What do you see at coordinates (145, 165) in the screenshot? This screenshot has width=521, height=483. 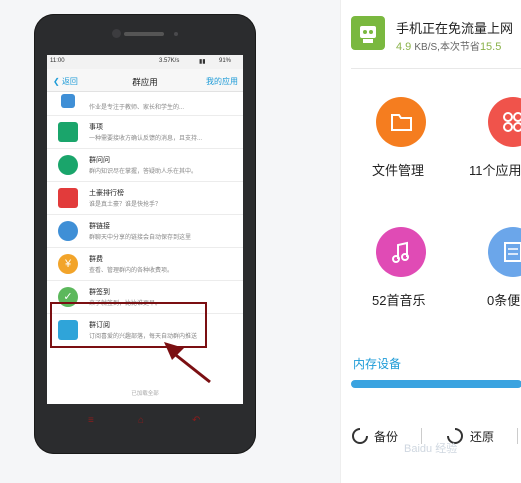 I see `list-item: 群问问 群内知识尽在掌握，答疑助人乐在其中。` at bounding box center [145, 165].